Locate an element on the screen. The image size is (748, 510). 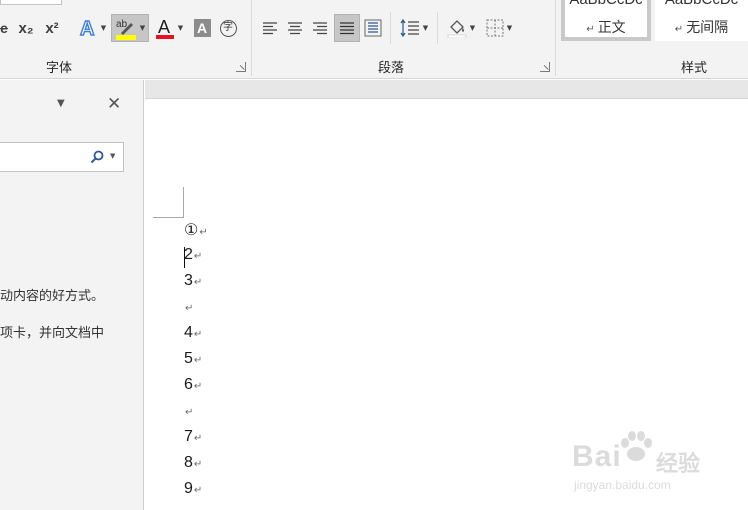
style-normal: AaBbCcDc ↵正文 is located at coordinates (606, 20).